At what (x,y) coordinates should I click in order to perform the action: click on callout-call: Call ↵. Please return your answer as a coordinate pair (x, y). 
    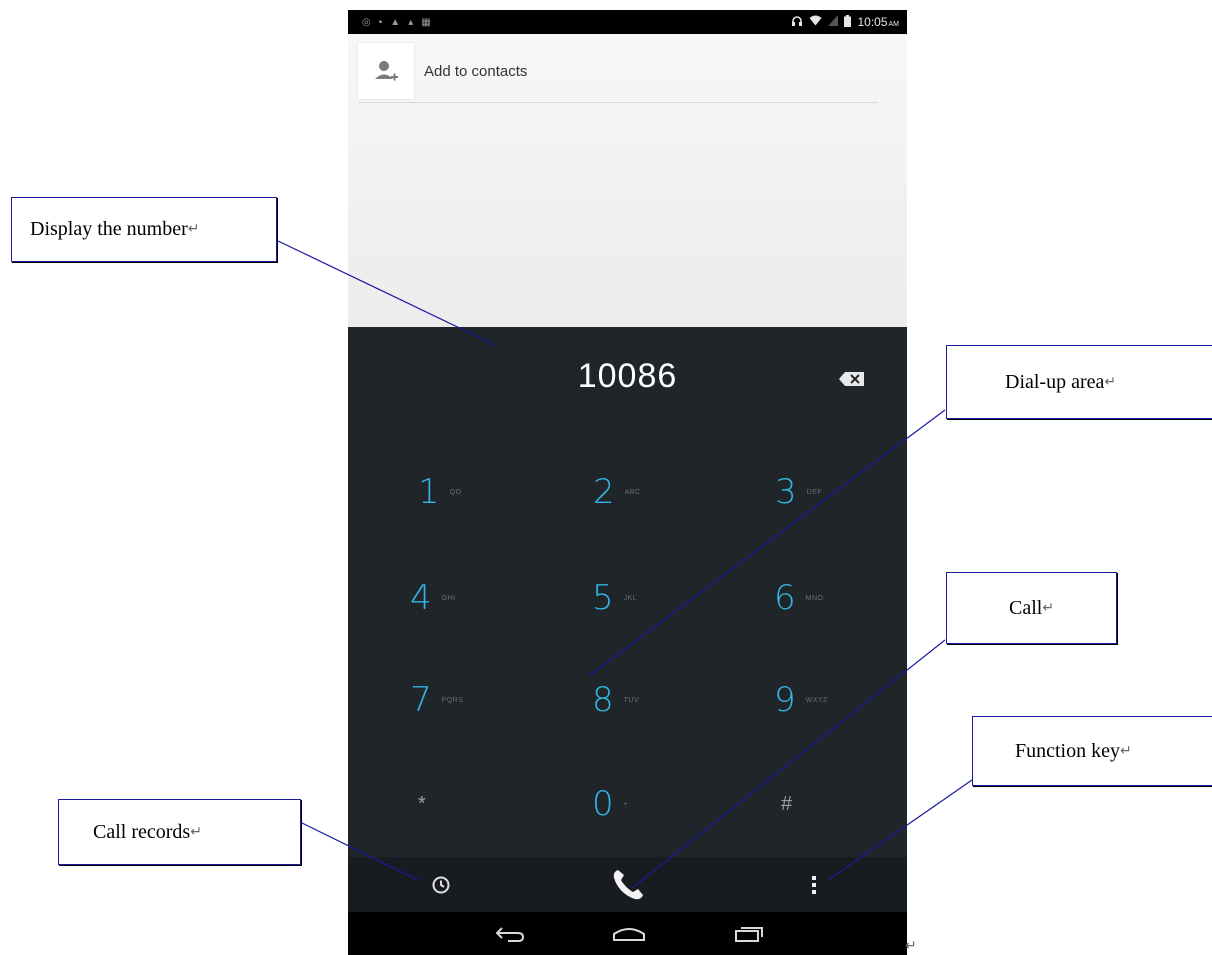
    Looking at the image, I should click on (1031, 608).